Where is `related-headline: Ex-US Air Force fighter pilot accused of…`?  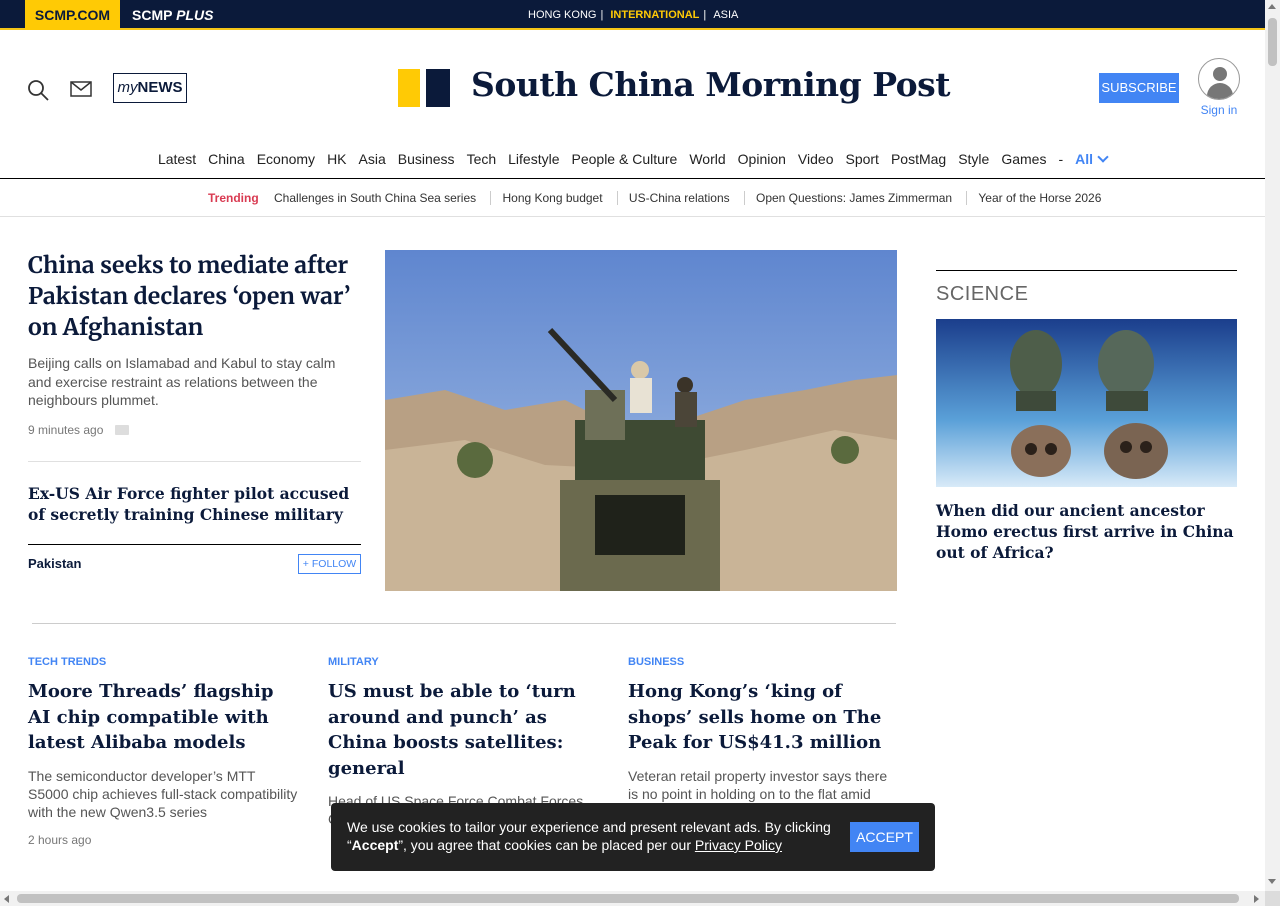
related-headline: Ex-US Air Force fighter pilot accused of… is located at coordinates (193, 504).